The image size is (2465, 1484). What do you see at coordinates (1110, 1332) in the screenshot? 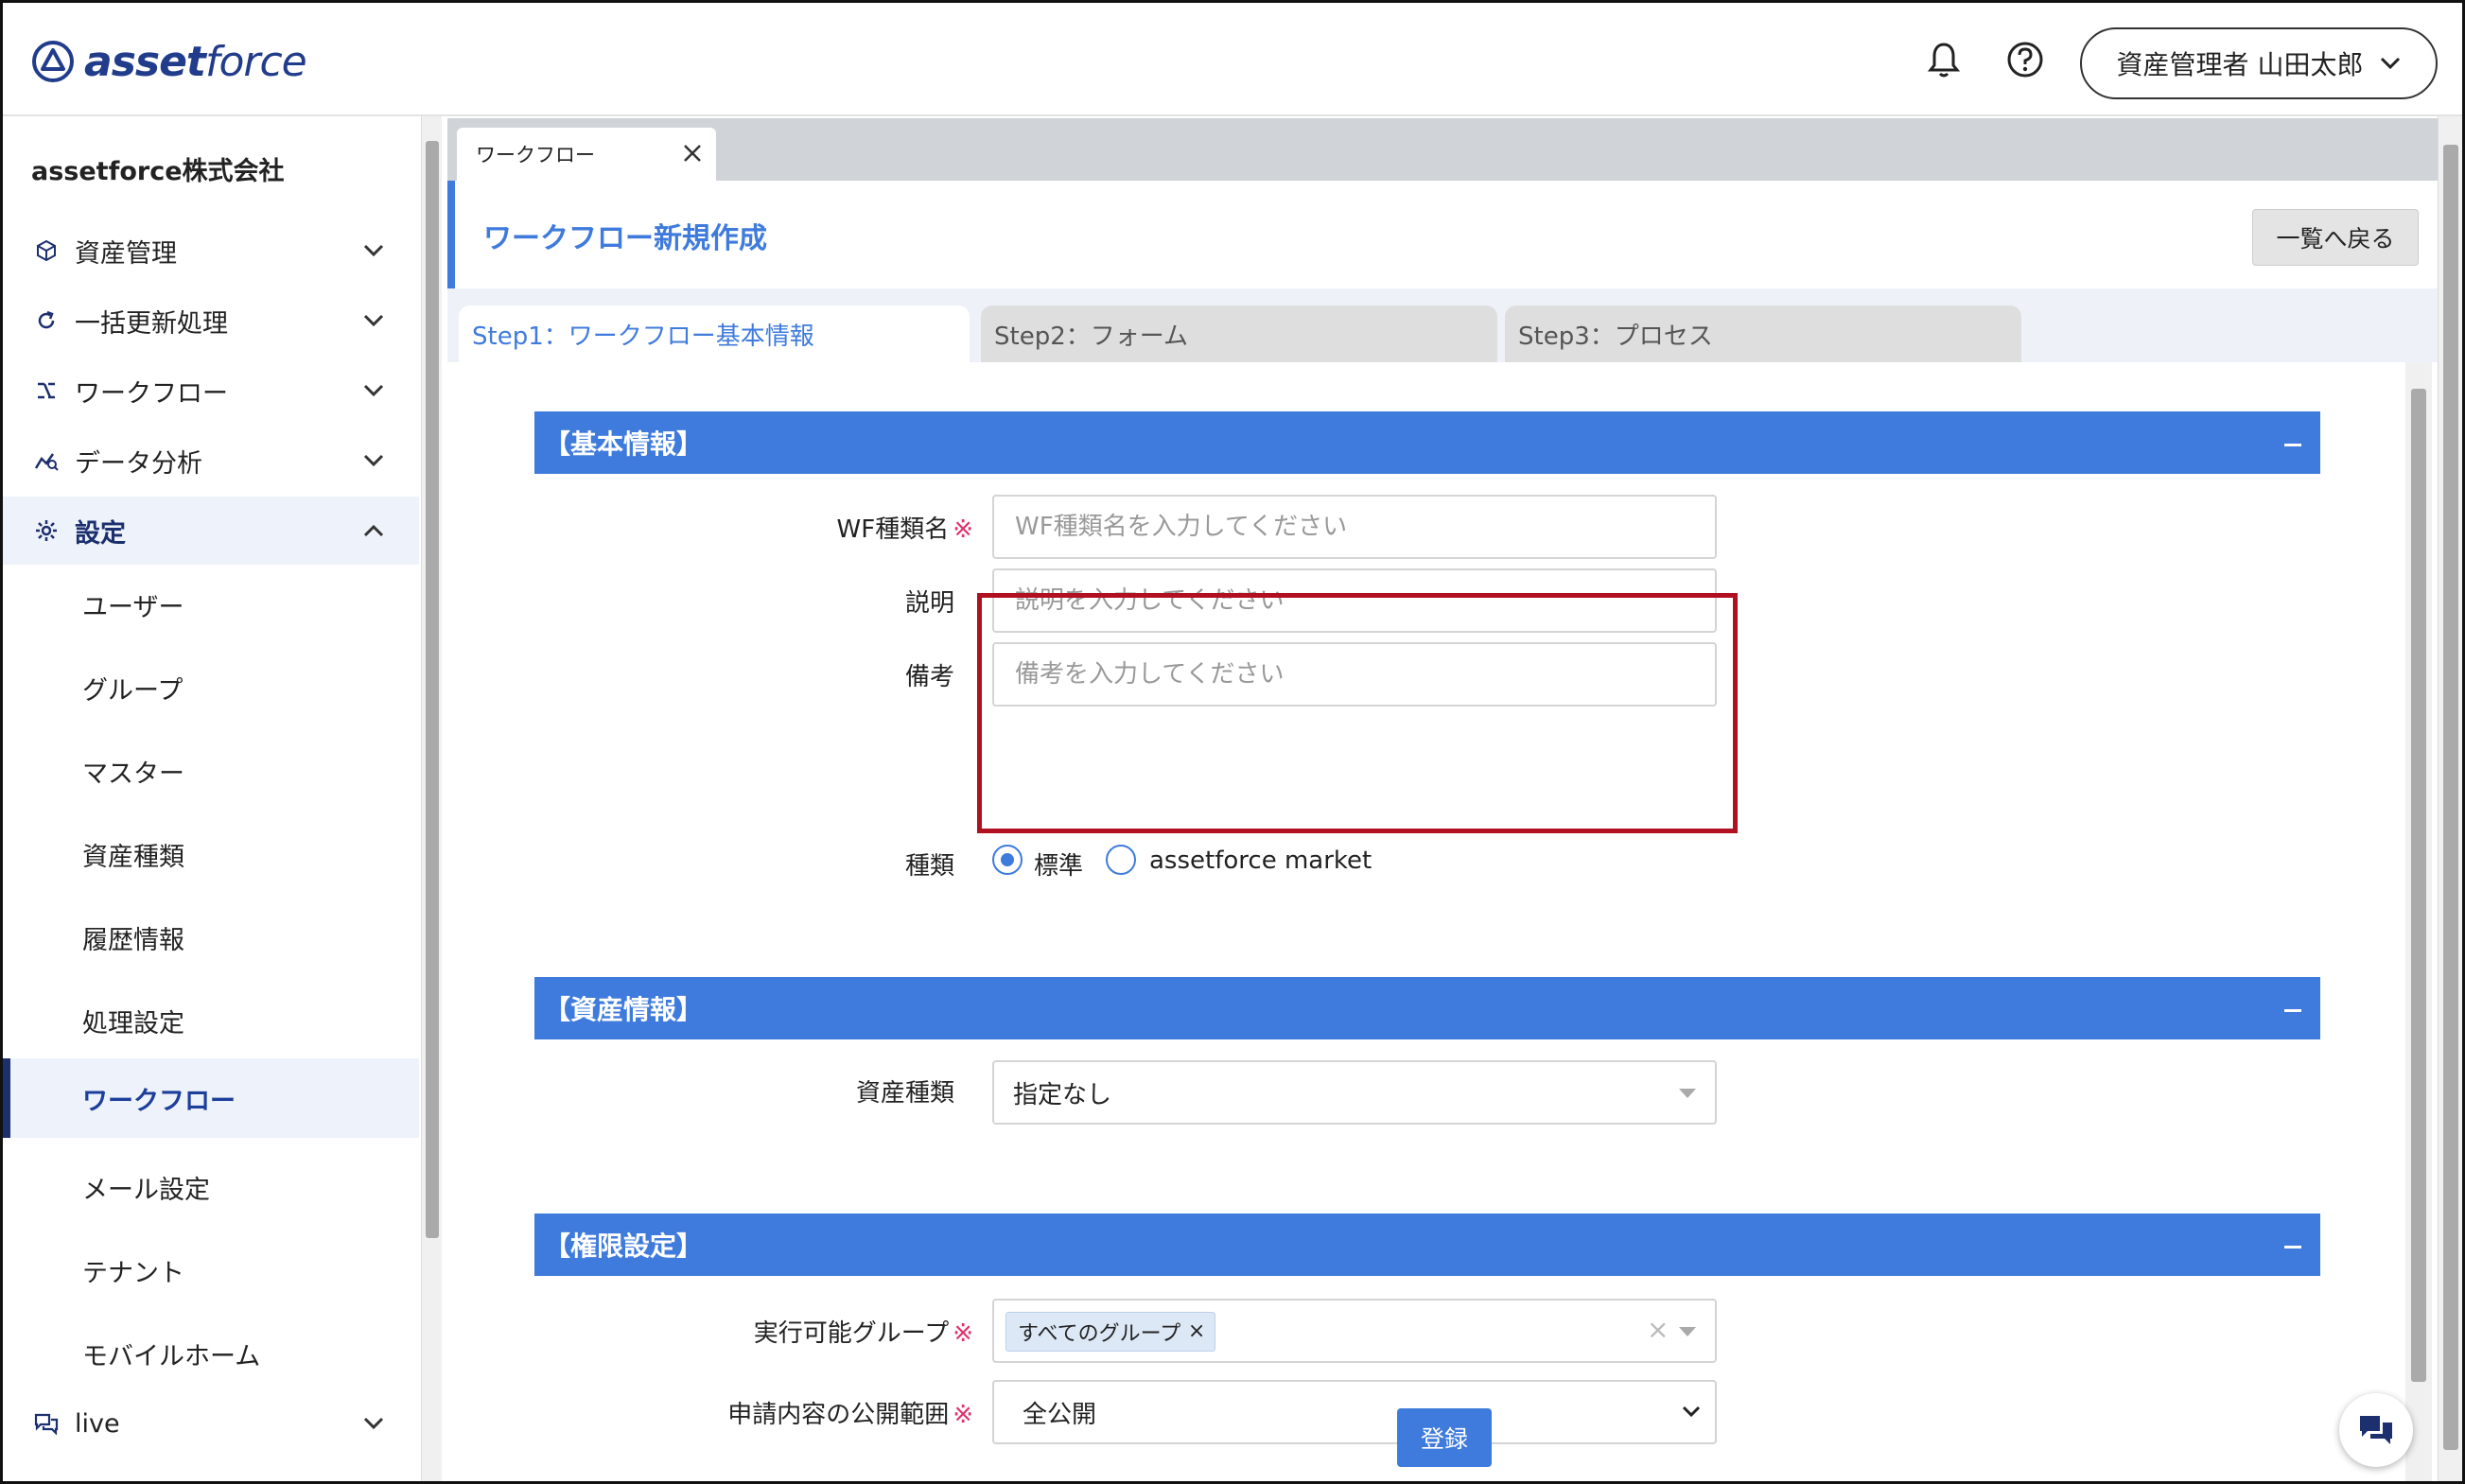
I see `group-tag: すべてのグループ ×` at bounding box center [1110, 1332].